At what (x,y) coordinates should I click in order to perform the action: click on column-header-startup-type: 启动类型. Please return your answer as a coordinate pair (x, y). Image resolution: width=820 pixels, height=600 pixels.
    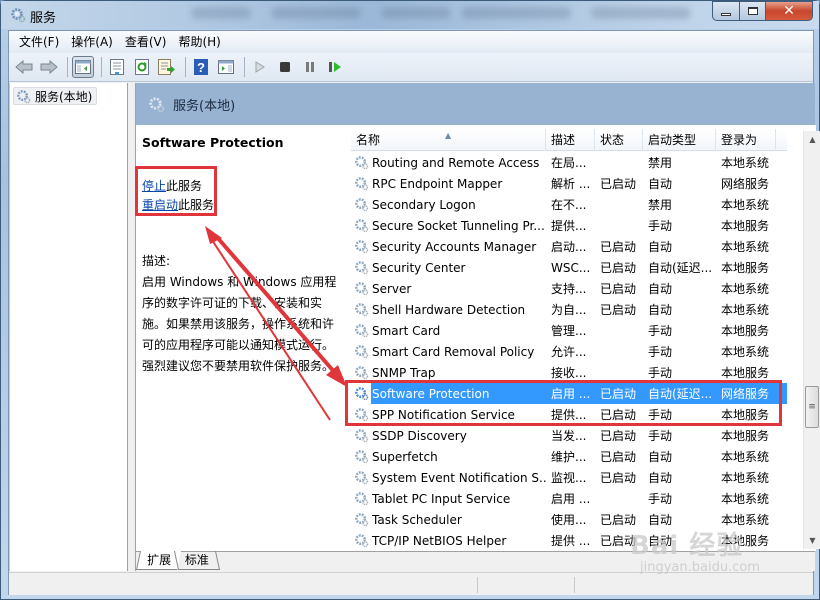
    Looking at the image, I should click on (679, 140).